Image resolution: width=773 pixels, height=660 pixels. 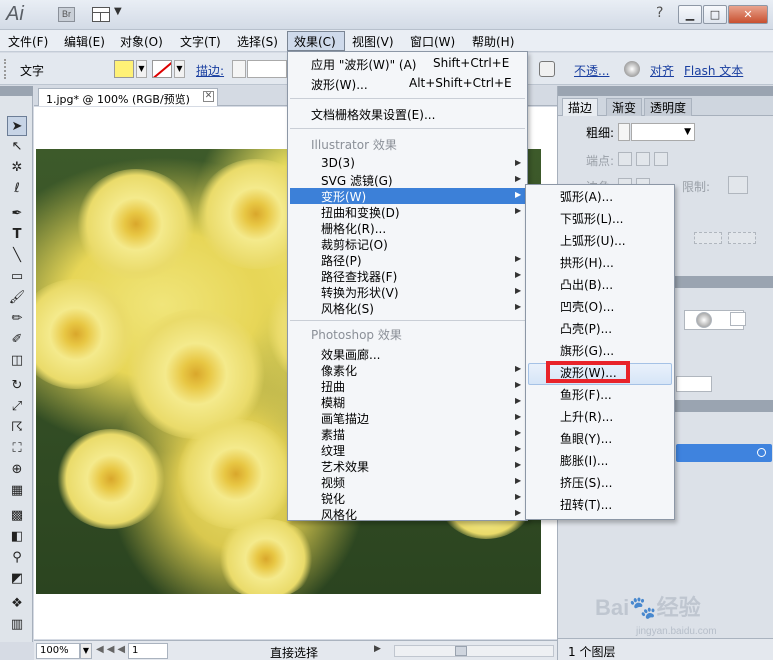 I want to click on menu-item-path: 路径(P) ▶, so click(x=407, y=260).